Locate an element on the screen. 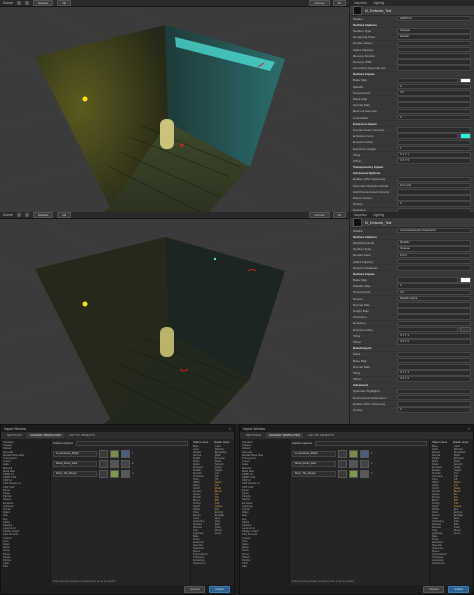 The height and width of the screenshot is (595, 474). property-value: Metallic Alpha is located at coordinates (434, 298).